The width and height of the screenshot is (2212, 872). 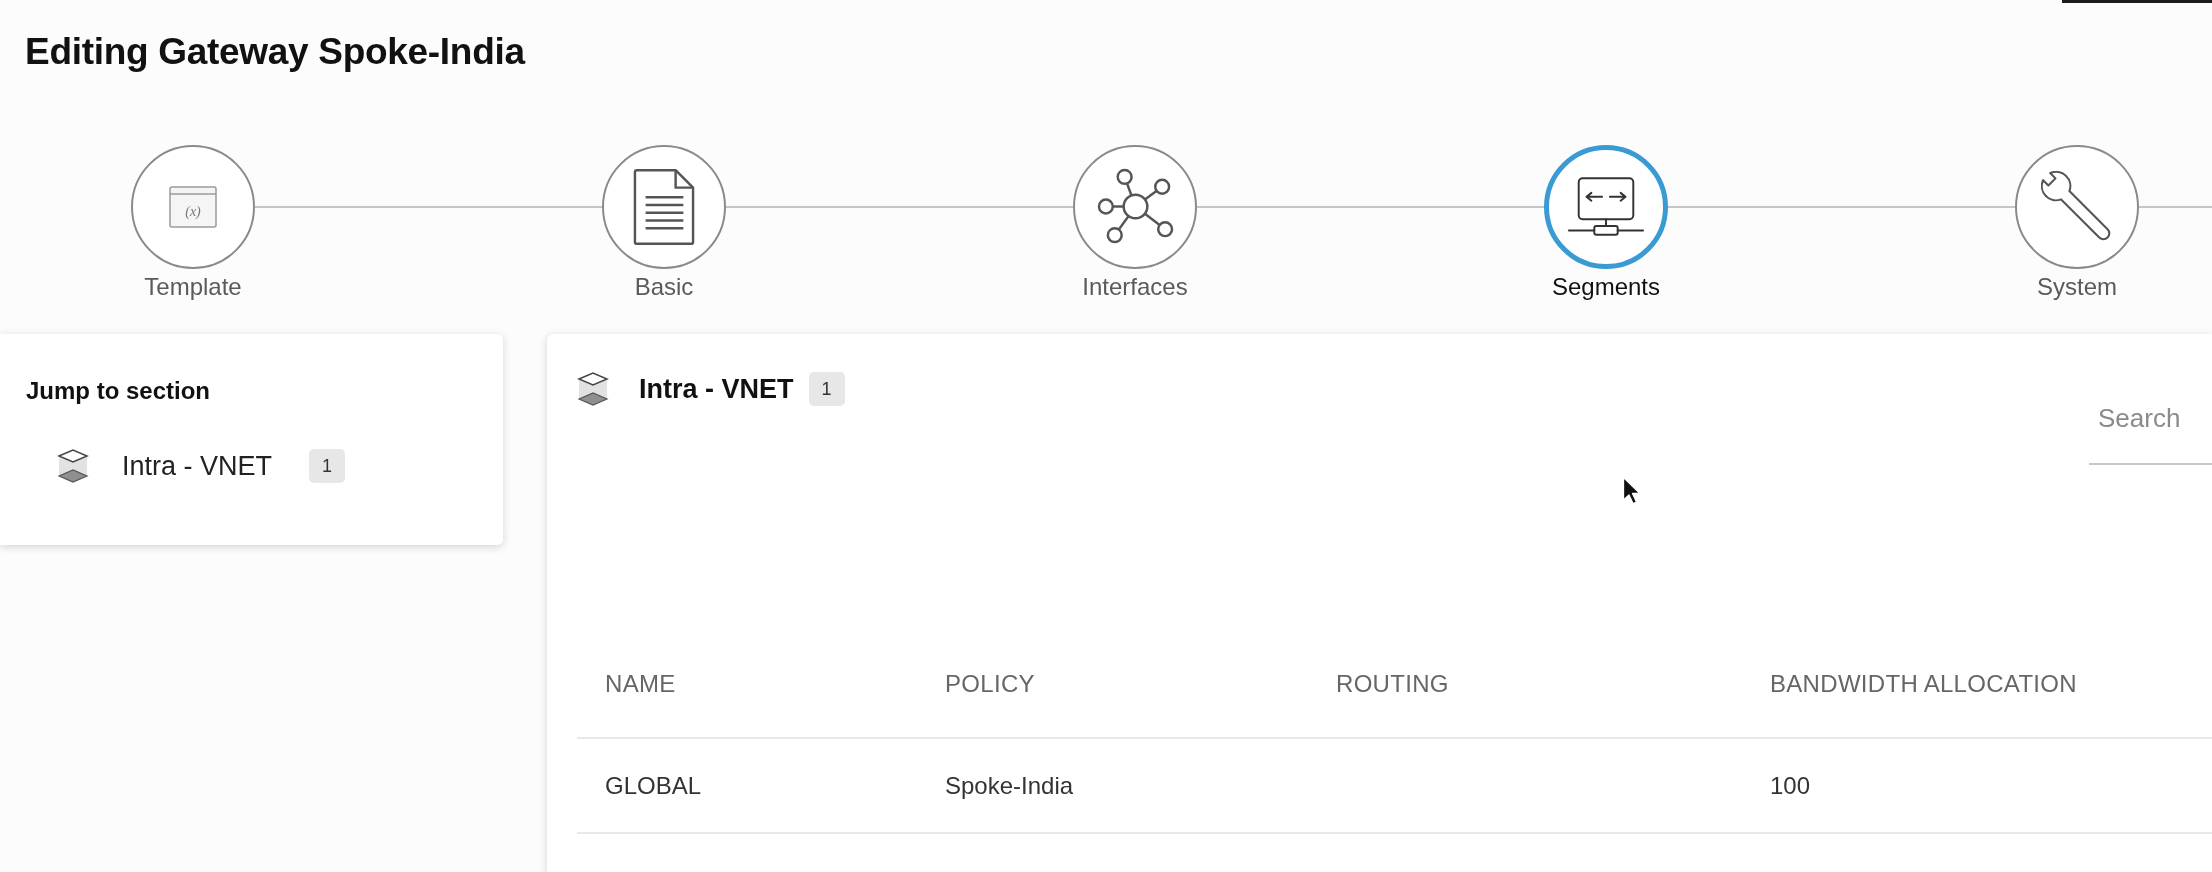 I want to click on monitor-icon, so click(x=1606, y=207).